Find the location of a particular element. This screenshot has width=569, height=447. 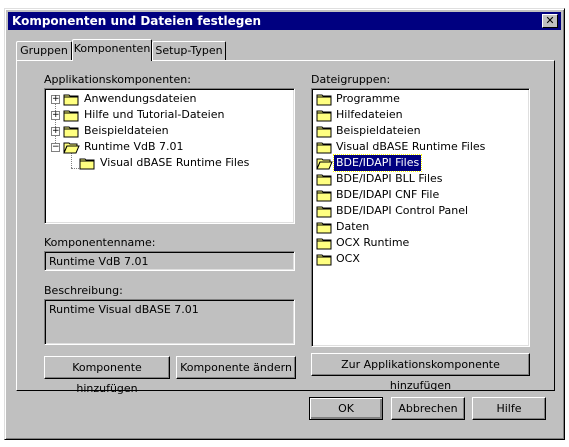

component-name-field: Runtime VdB 7.01 is located at coordinates (169, 261).